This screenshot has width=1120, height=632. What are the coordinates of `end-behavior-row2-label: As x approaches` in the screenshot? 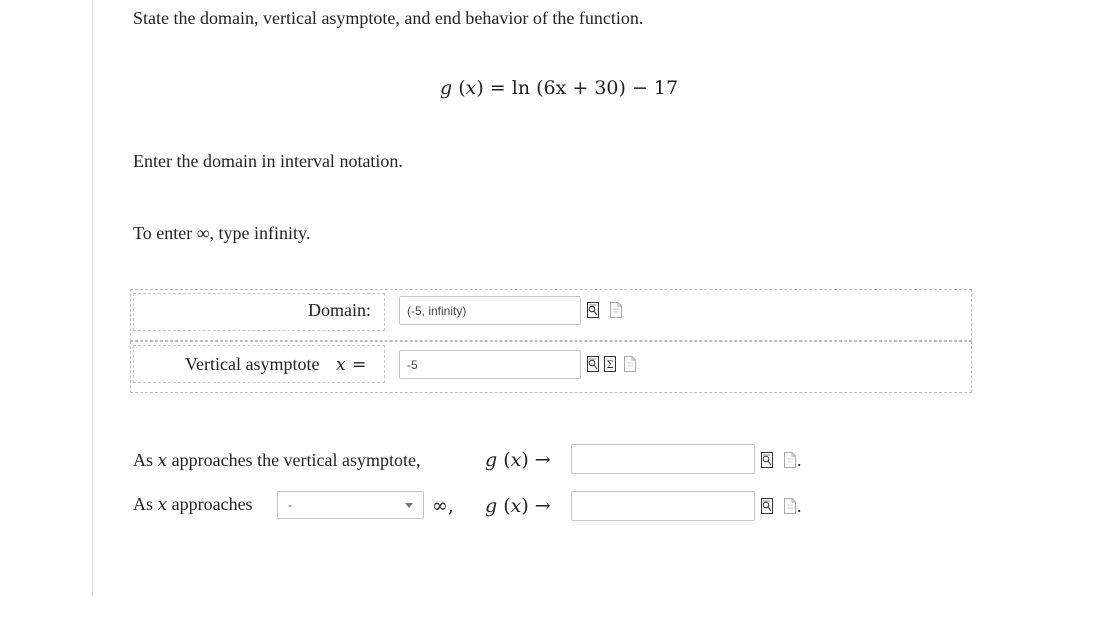 It's located at (193, 504).